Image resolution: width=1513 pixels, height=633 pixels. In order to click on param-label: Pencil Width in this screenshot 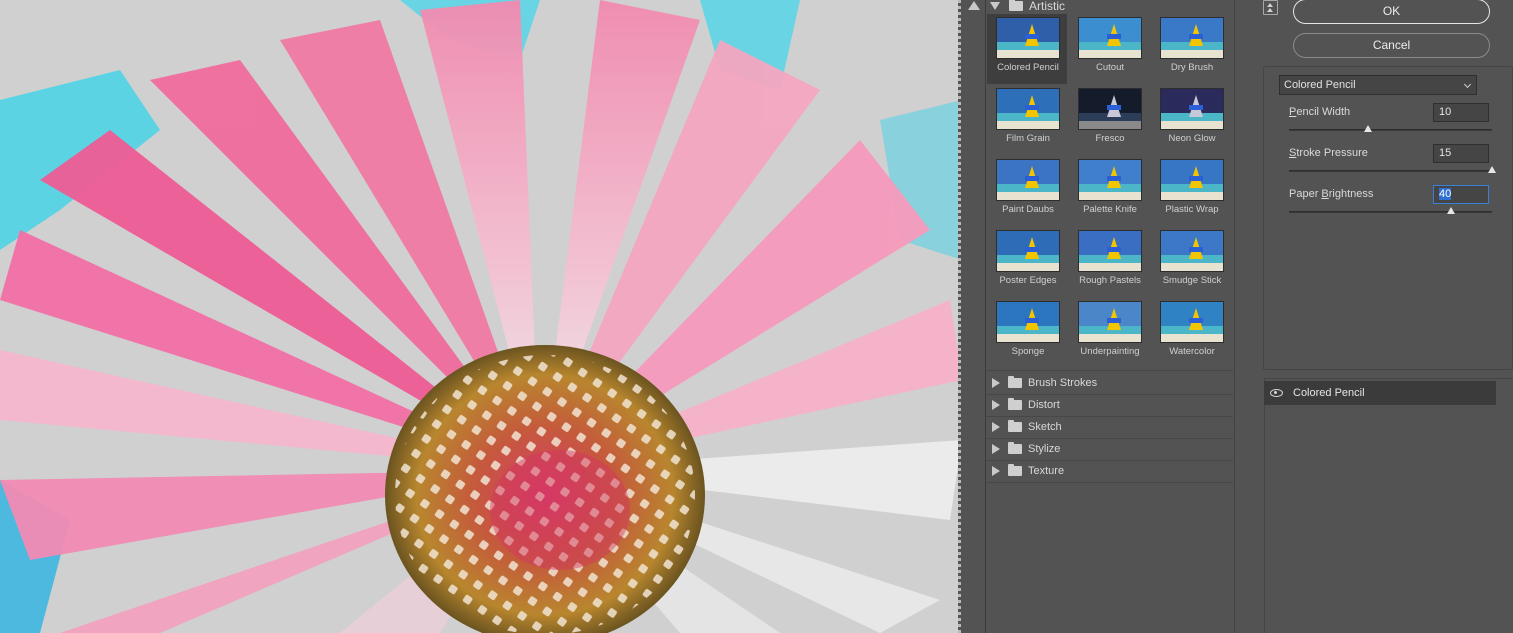, I will do `click(1319, 112)`.